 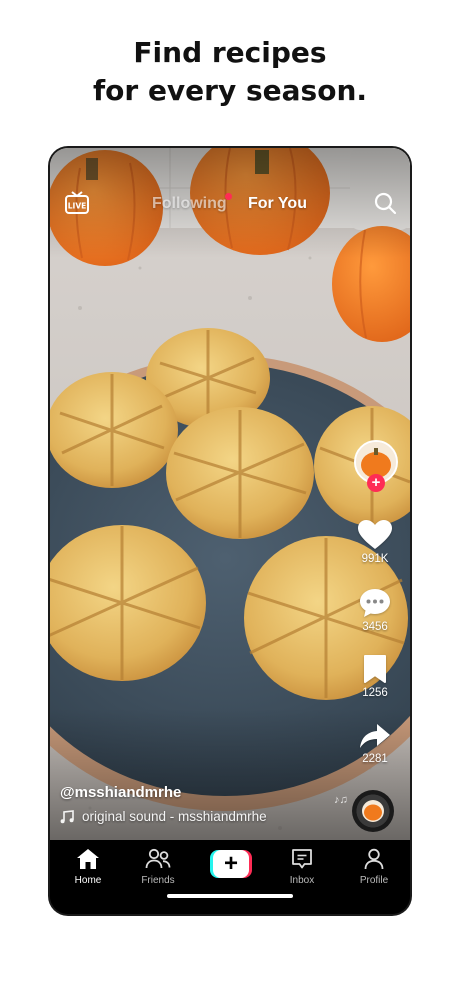 What do you see at coordinates (375, 603) in the screenshot?
I see `comment-icon` at bounding box center [375, 603].